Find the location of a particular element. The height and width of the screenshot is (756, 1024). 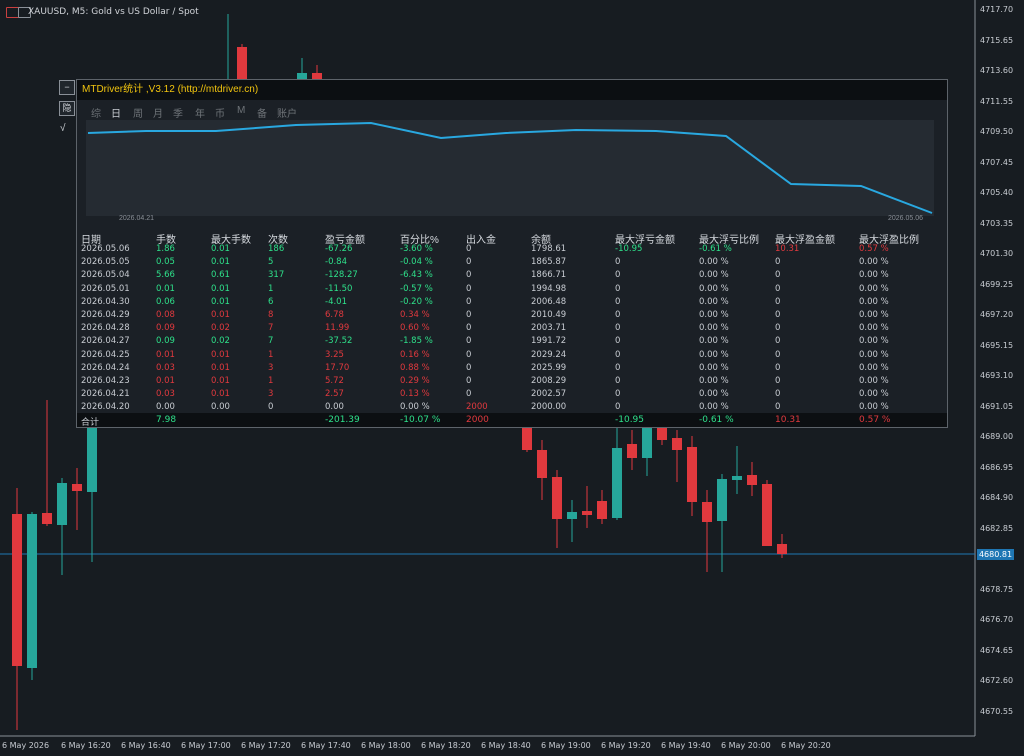

table-cell: 2026.04.28 is located at coordinates (105, 328).